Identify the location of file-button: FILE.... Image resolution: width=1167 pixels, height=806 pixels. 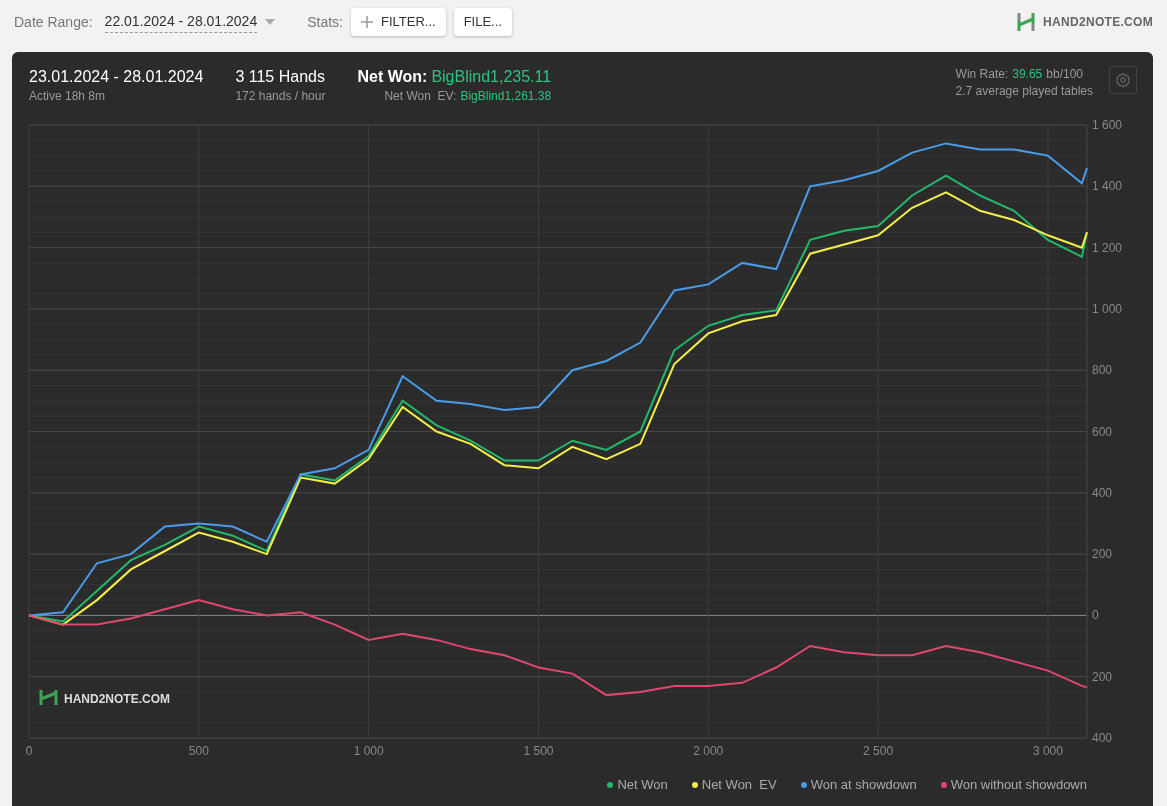
(482, 22).